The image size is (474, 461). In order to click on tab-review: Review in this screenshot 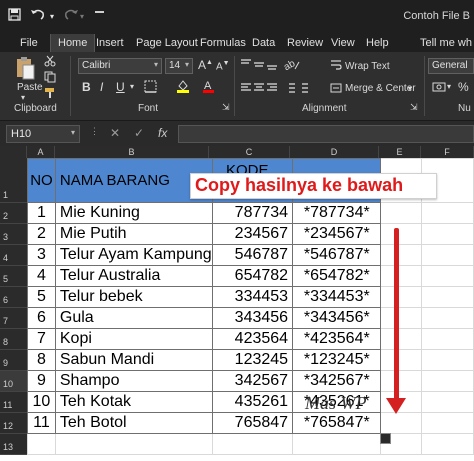, I will do `click(305, 43)`.